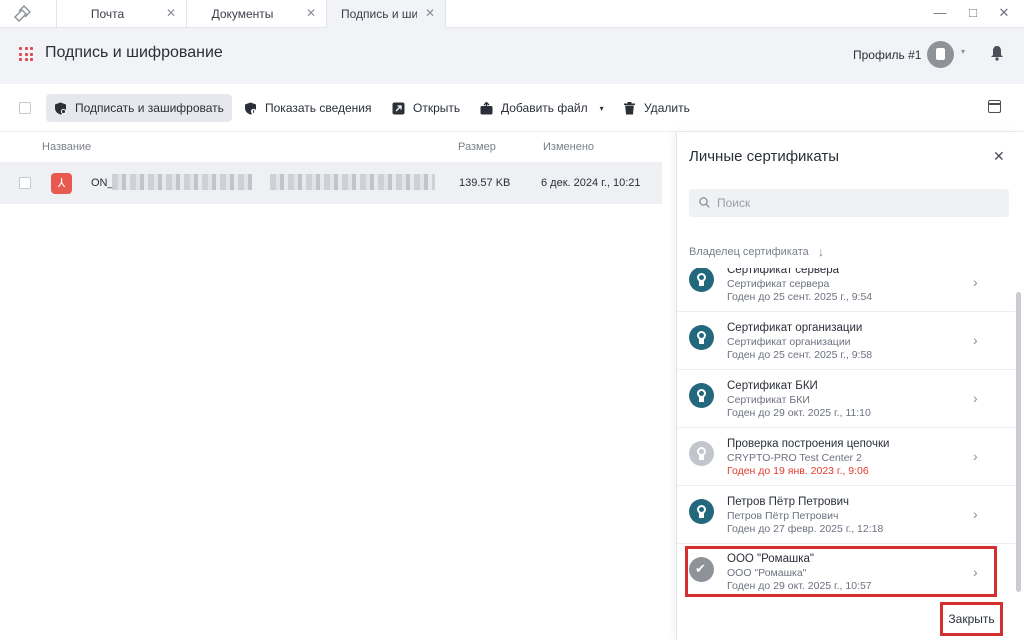 Image resolution: width=1024 pixels, height=640 pixels. I want to click on column-header-name: Название, so click(66, 147).